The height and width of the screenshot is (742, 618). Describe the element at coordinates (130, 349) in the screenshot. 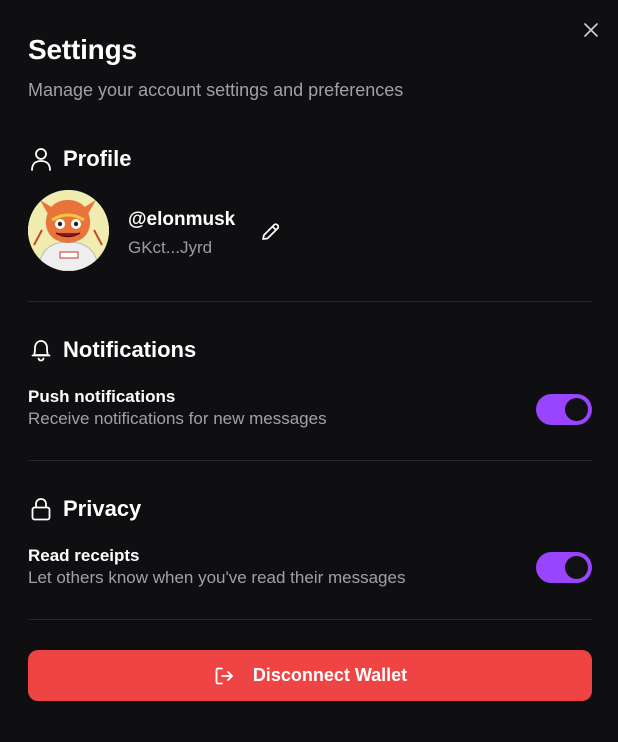

I see `notifications-section-label: Notifications` at that location.